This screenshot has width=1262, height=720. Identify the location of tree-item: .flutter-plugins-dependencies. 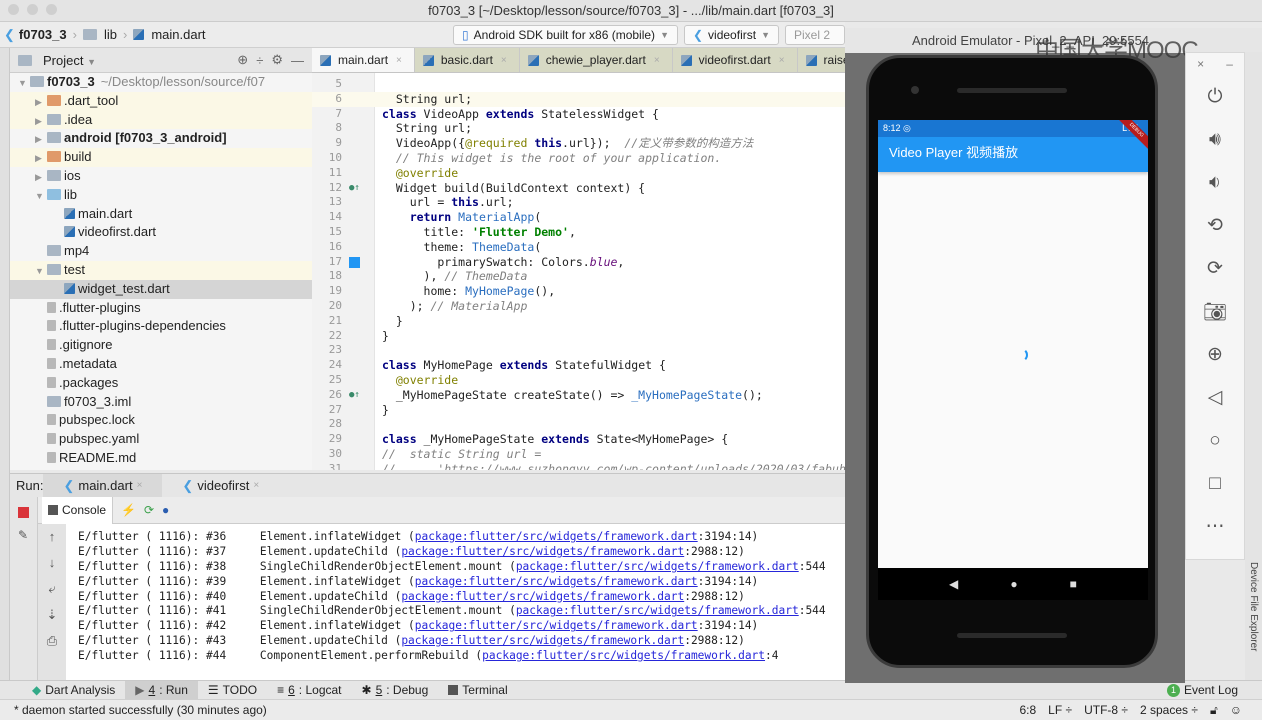
(161, 326).